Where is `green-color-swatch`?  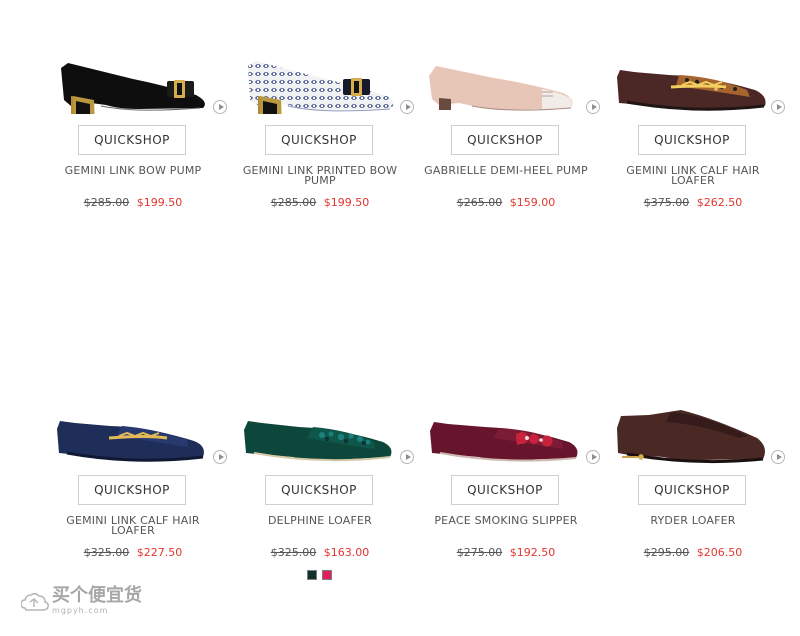 green-color-swatch is located at coordinates (312, 575).